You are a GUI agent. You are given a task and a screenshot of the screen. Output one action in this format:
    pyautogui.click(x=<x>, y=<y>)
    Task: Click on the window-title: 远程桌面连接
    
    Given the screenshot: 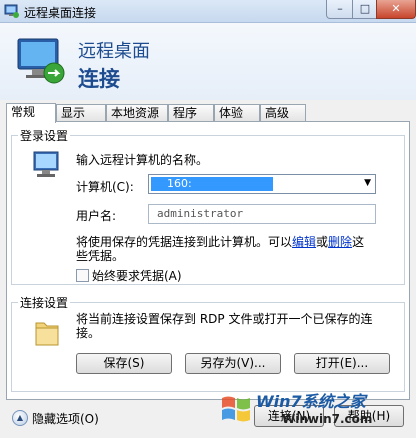 What is the action you would take?
    pyautogui.click(x=60, y=13)
    